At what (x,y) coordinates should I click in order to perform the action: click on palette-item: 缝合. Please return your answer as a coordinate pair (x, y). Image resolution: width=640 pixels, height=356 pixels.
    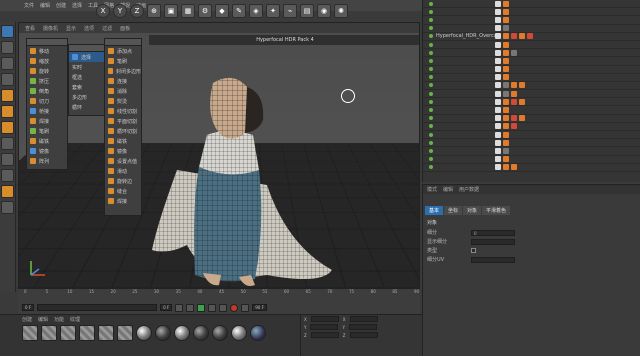
    Looking at the image, I should click on (123, 191).